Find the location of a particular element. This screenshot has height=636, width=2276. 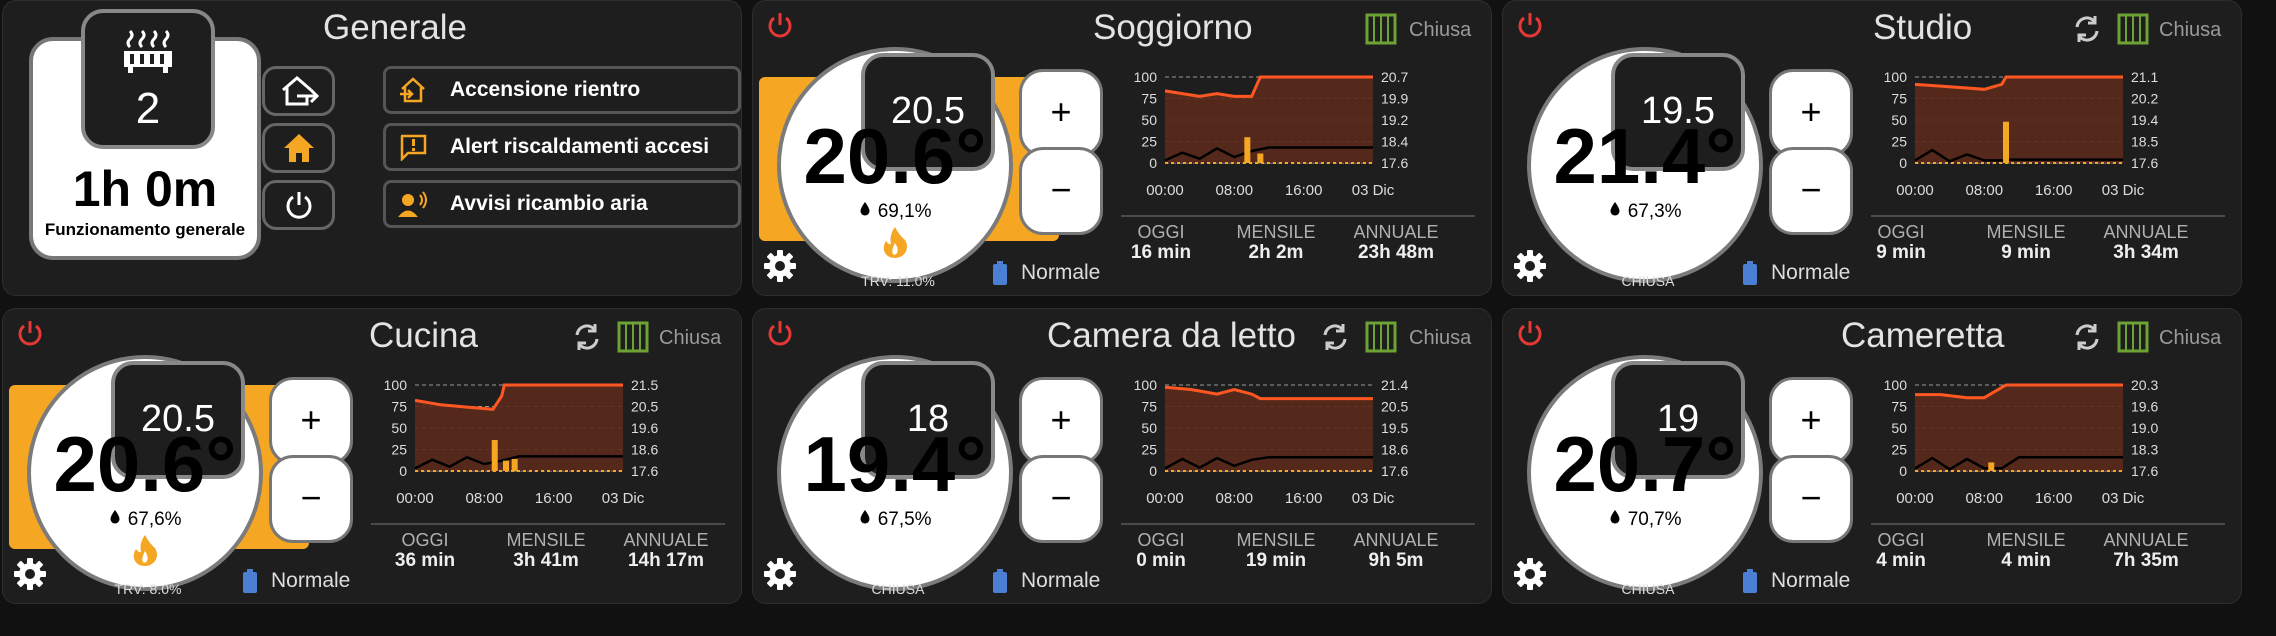

stat-oggi: OGGI 36 min is located at coordinates (425, 551).